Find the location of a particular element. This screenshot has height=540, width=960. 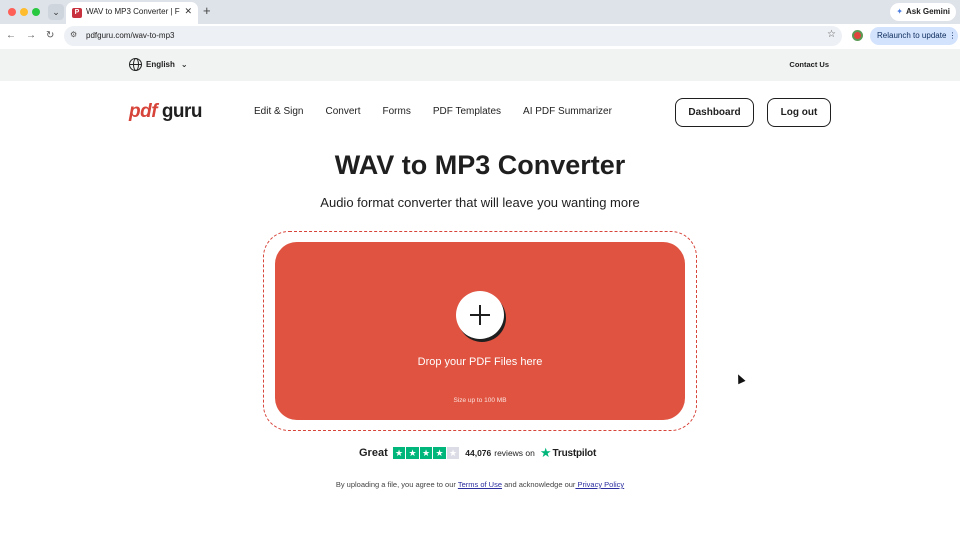

gemini-sparkle-icon: ✦ is located at coordinates (899, 11).